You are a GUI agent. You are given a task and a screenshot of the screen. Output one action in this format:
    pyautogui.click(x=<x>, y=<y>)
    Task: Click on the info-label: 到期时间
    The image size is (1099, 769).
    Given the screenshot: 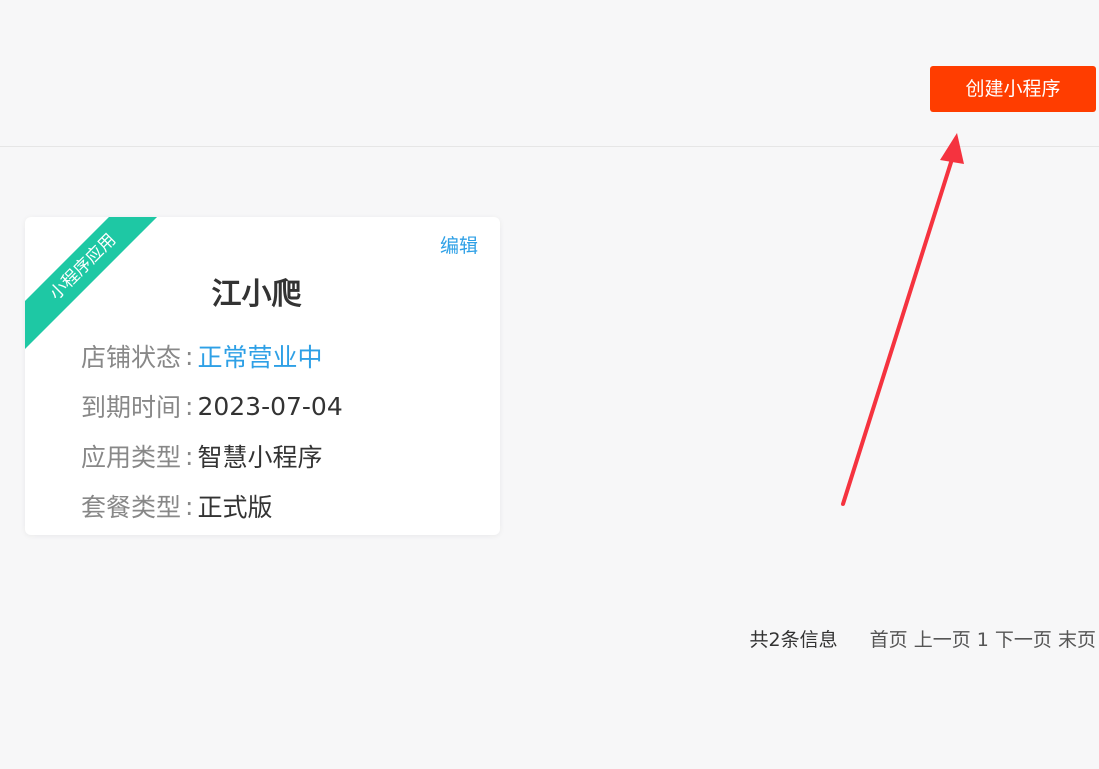 What is the action you would take?
    pyautogui.click(x=131, y=407)
    